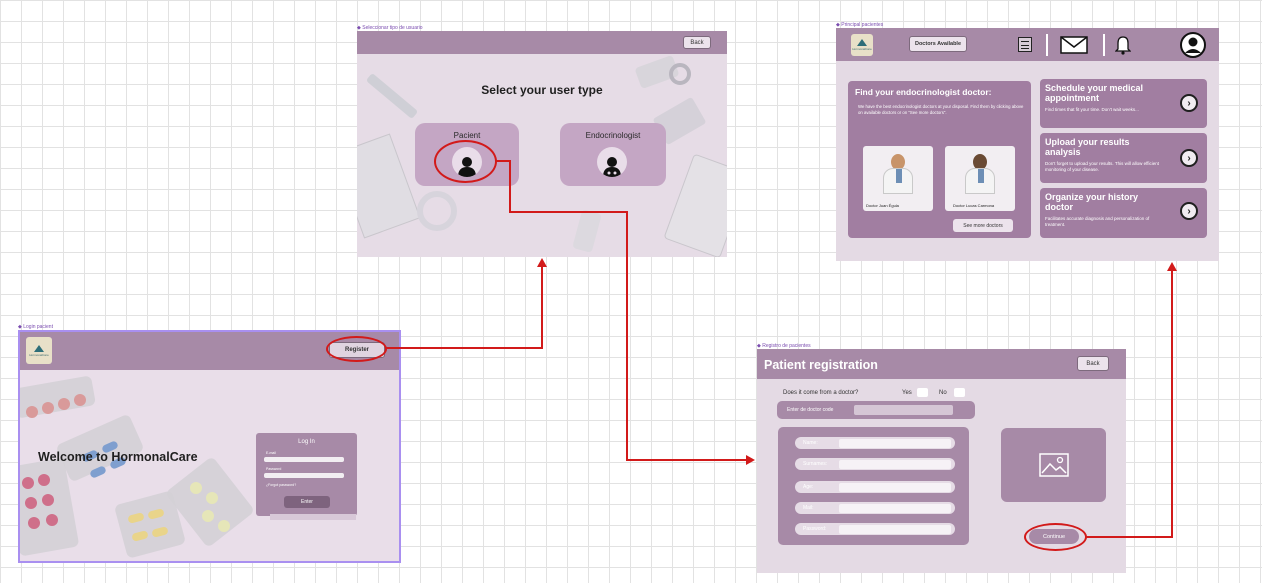  What do you see at coordinates (118, 457) in the screenshot?
I see `welcome-heading: Welcome to HormonalCare` at bounding box center [118, 457].